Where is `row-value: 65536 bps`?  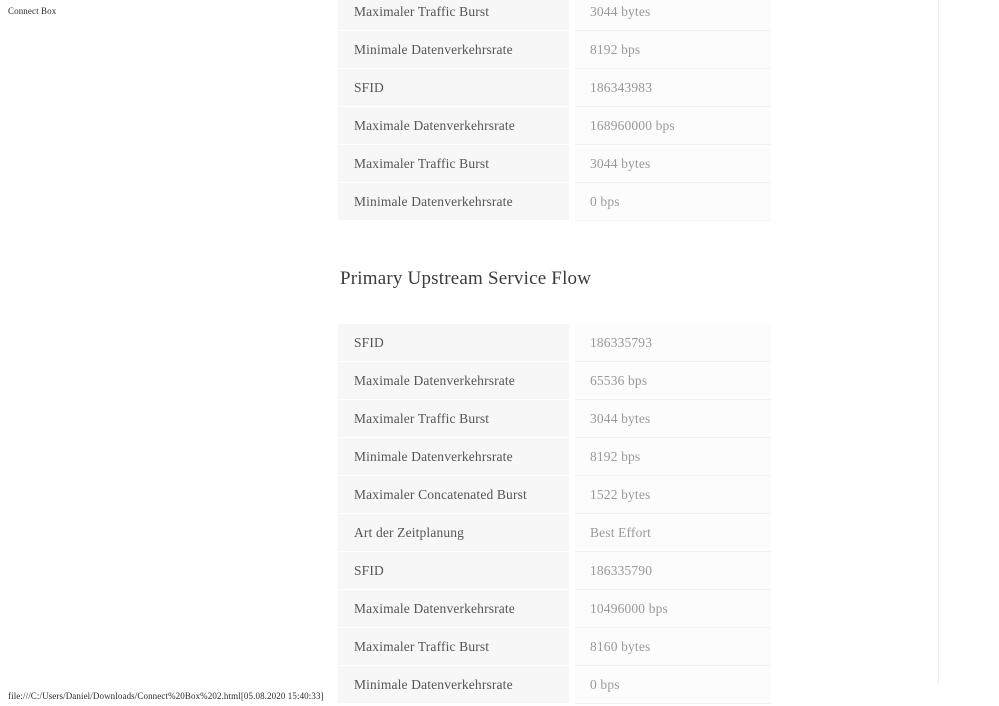 row-value: 65536 bps is located at coordinates (673, 381).